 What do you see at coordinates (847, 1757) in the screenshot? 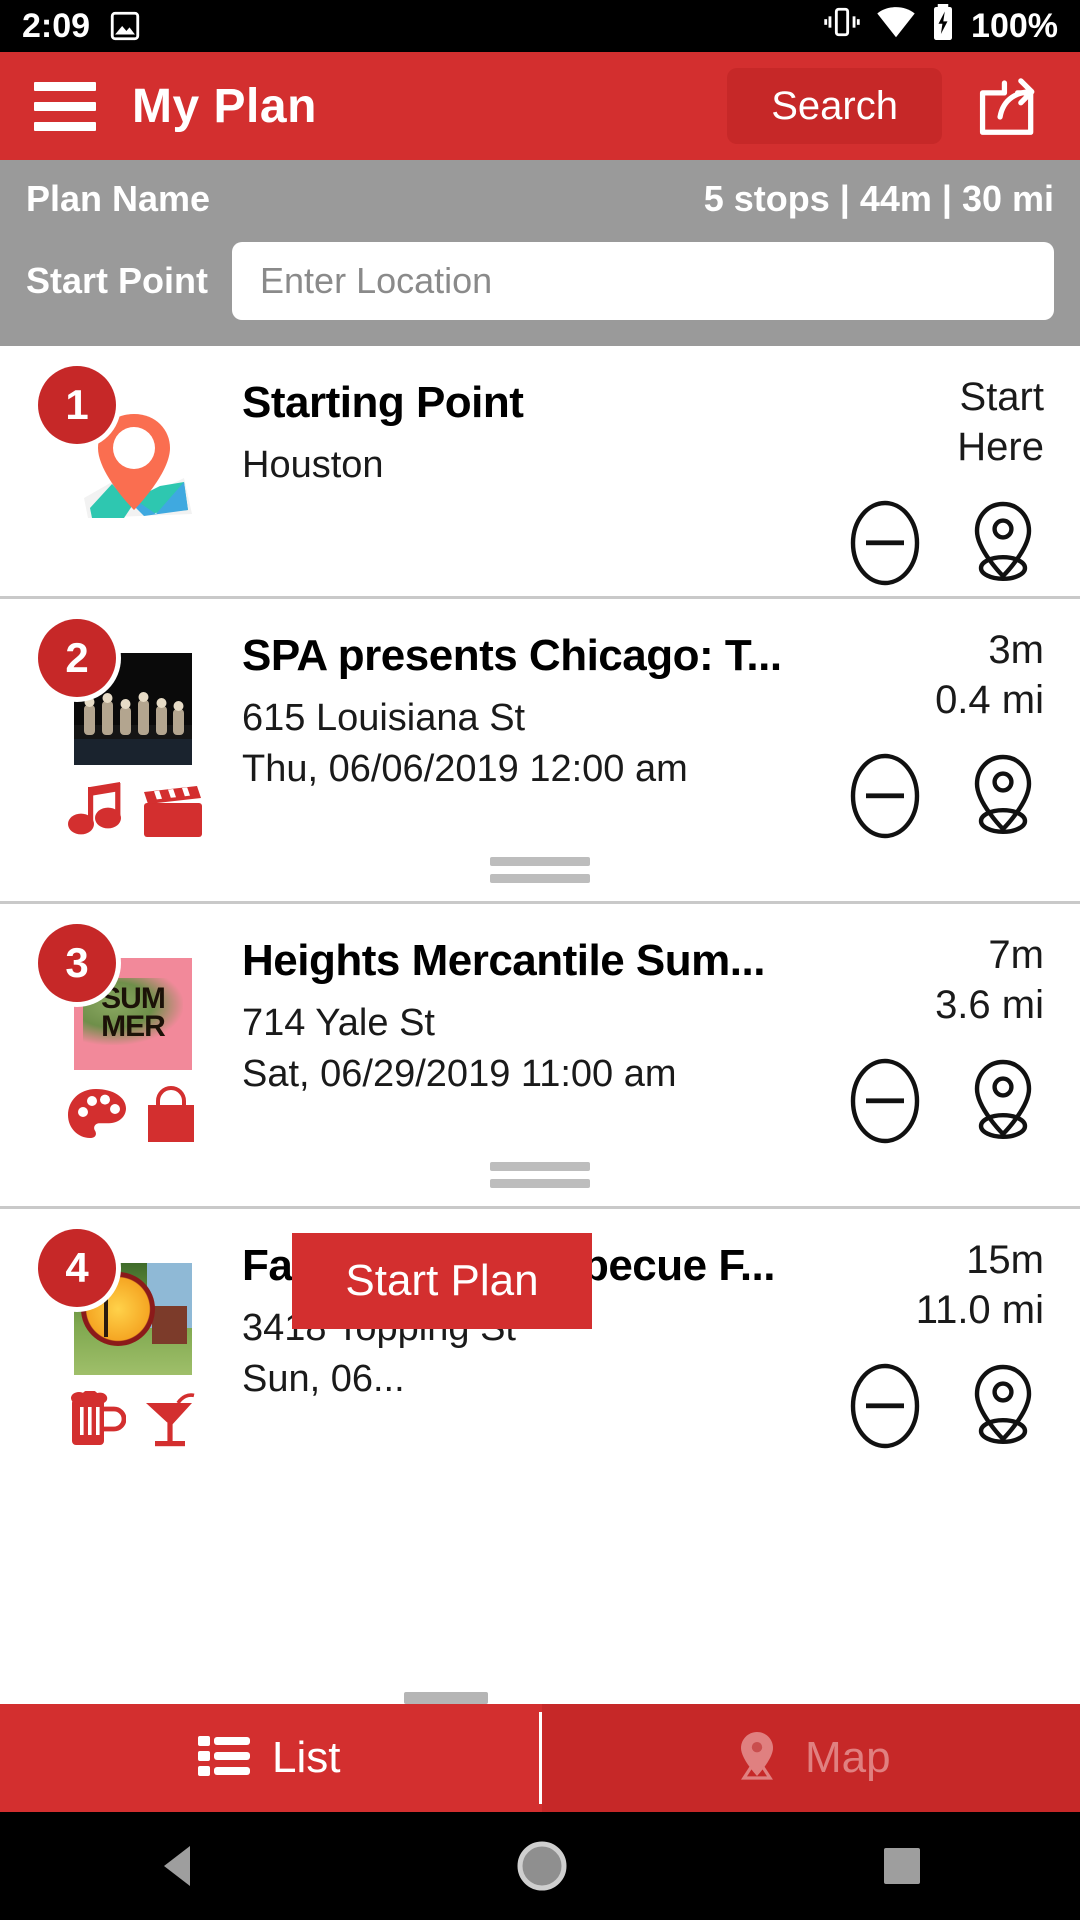
I see `tab-map-label: Map` at bounding box center [847, 1757].